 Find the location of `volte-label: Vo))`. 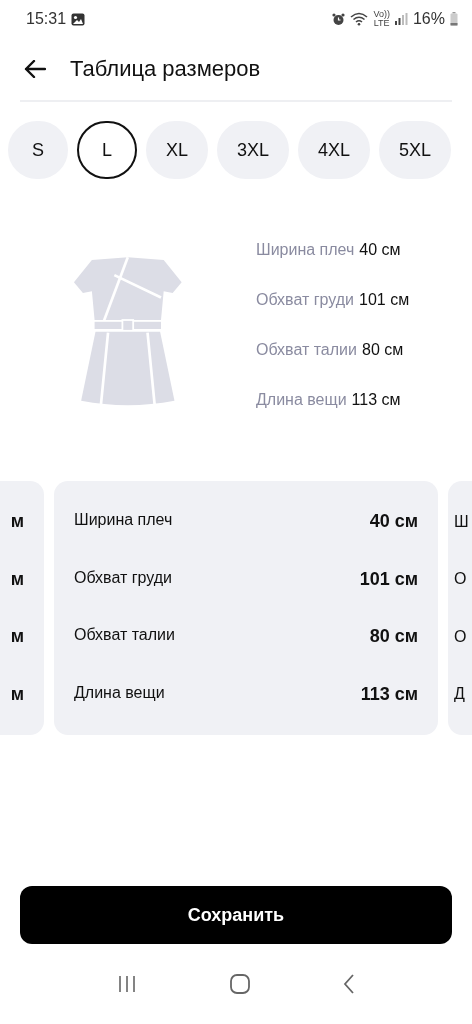

volte-label: Vo)) is located at coordinates (381, 14).